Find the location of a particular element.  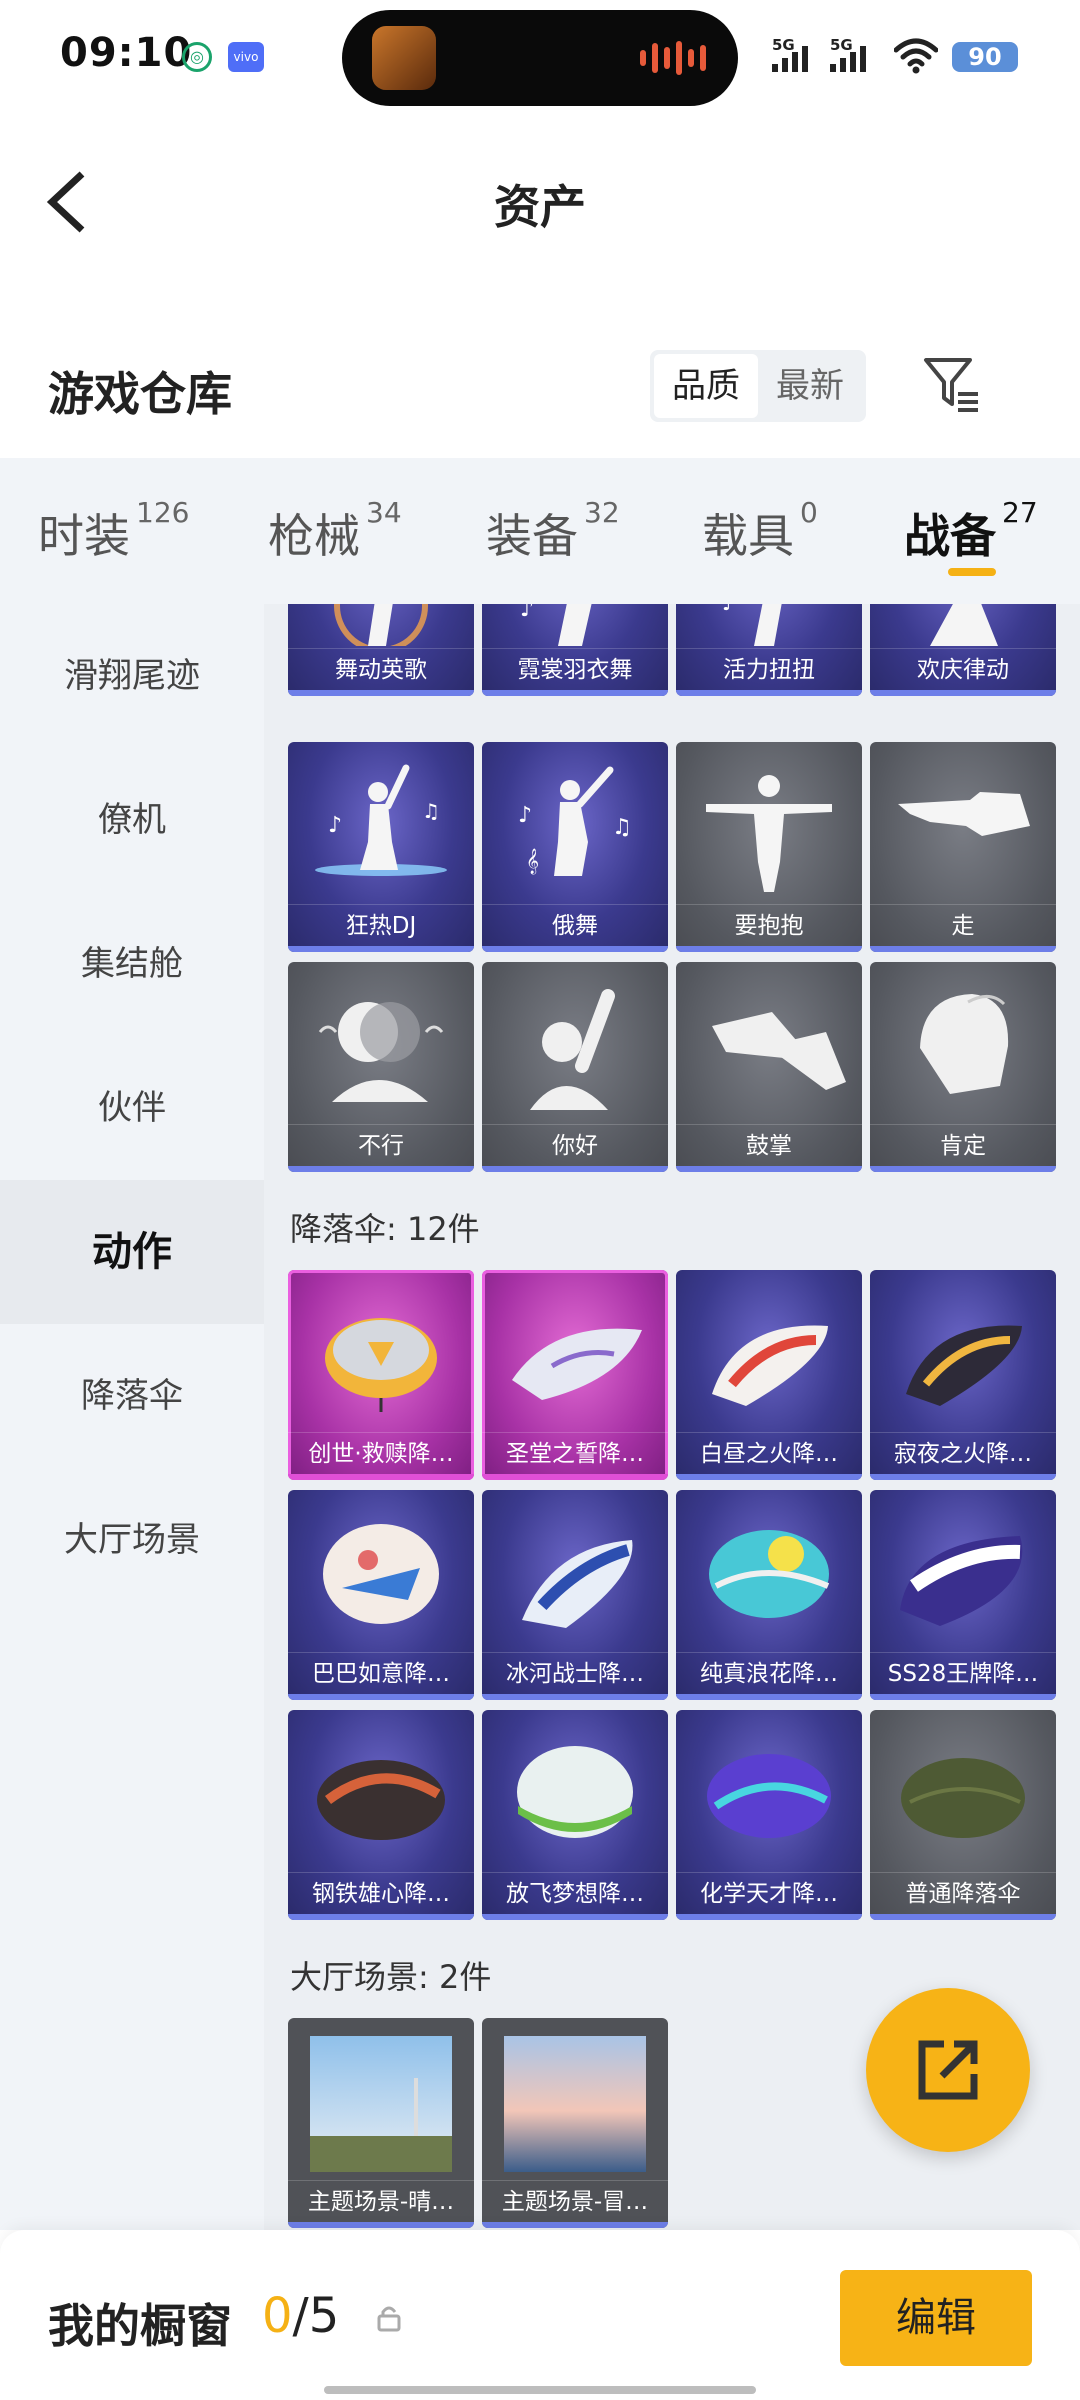

active-tab-indicator is located at coordinates (972, 572).